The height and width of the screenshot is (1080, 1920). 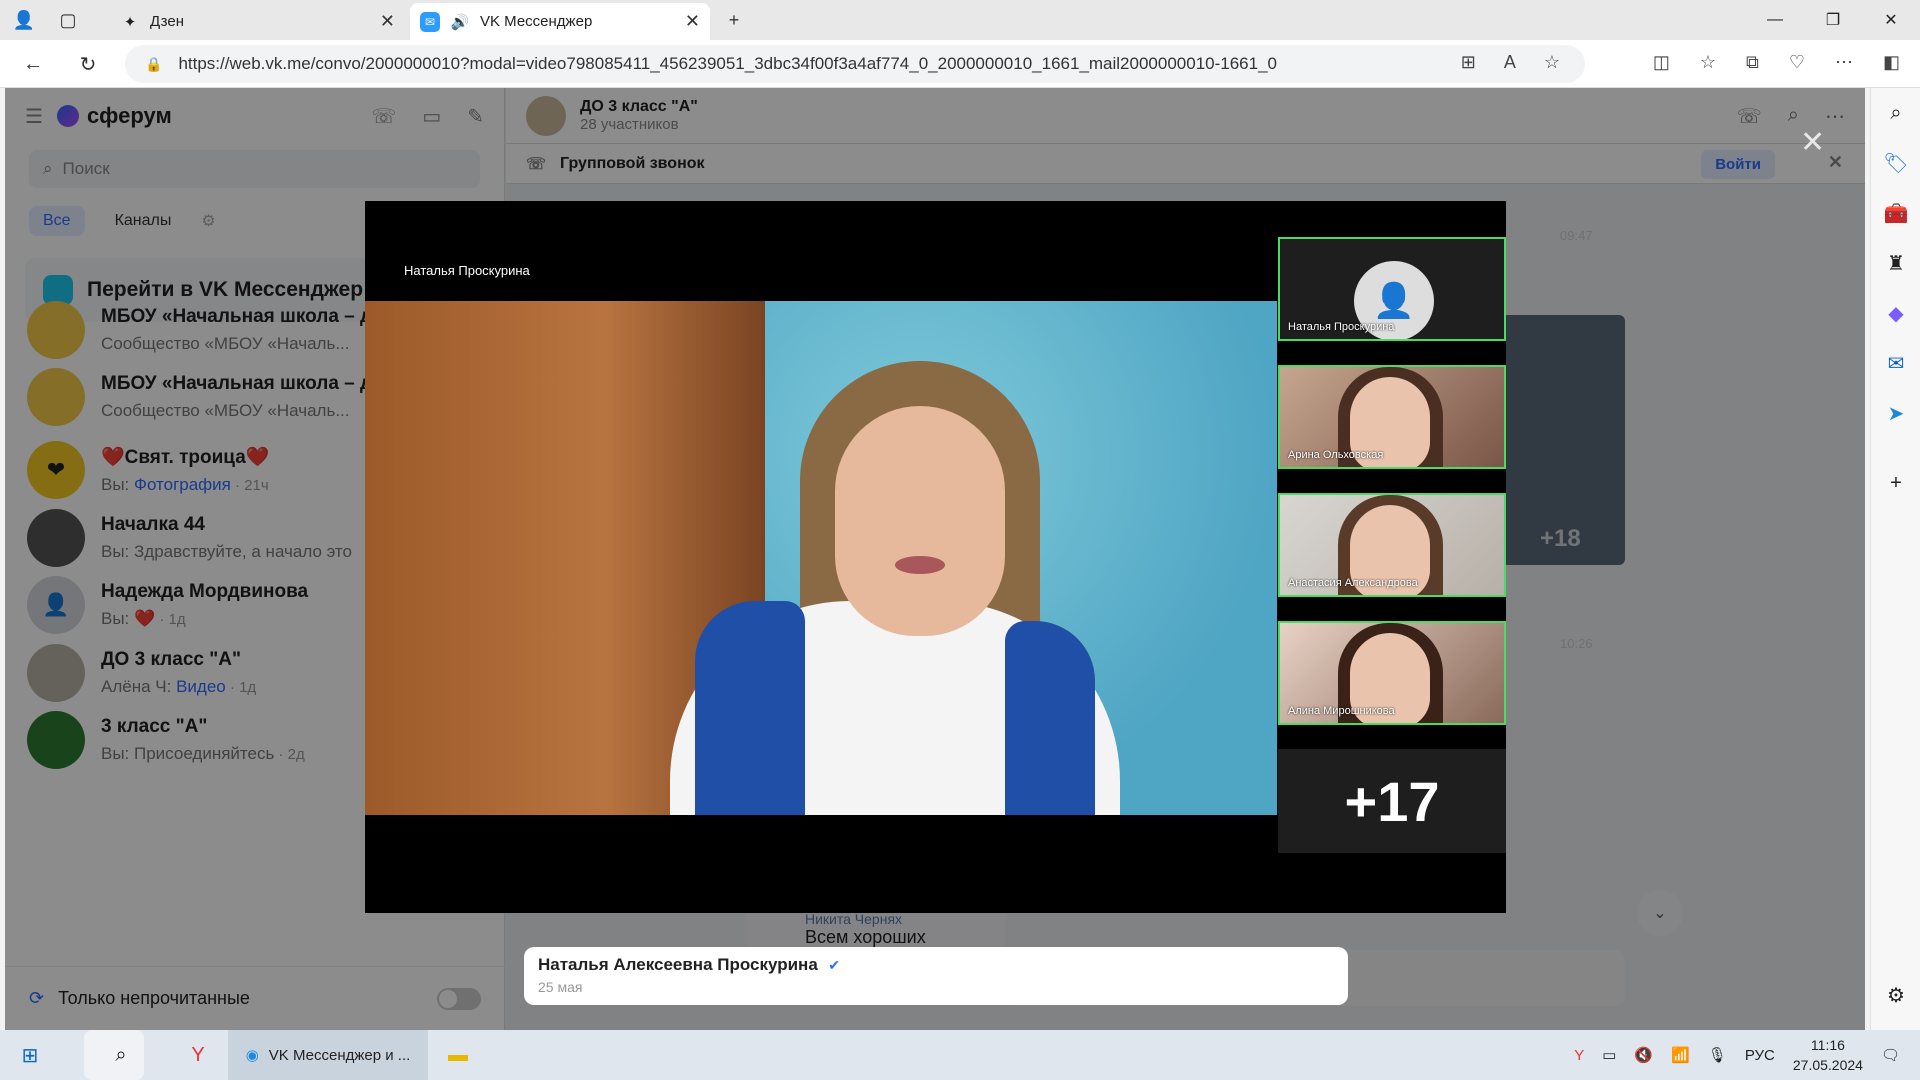 I want to click on clock: 11:16 27.05.2024, so click(x=1828, y=1055).